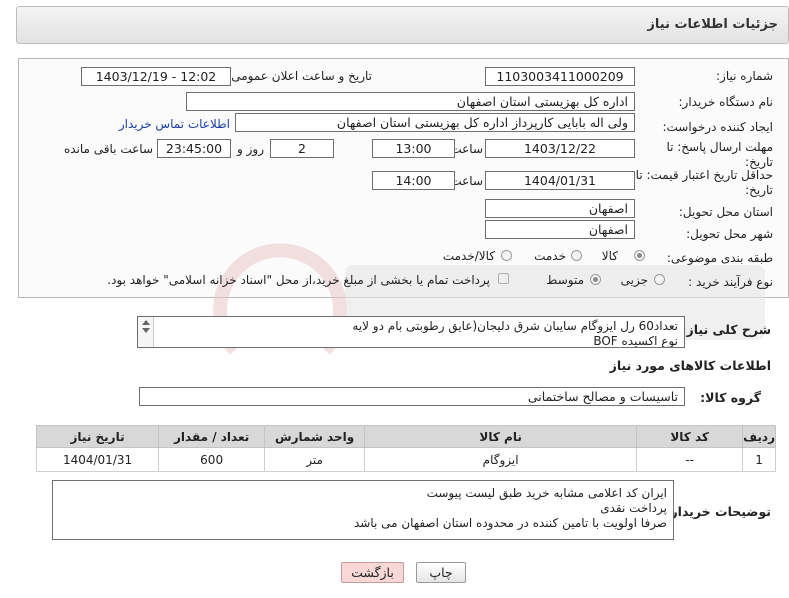 The width and height of the screenshot is (789, 598). What do you see at coordinates (704, 175) in the screenshot?
I see `validity-label: حداقل تاریخ اعتبار قیمت: تا` at bounding box center [704, 175].